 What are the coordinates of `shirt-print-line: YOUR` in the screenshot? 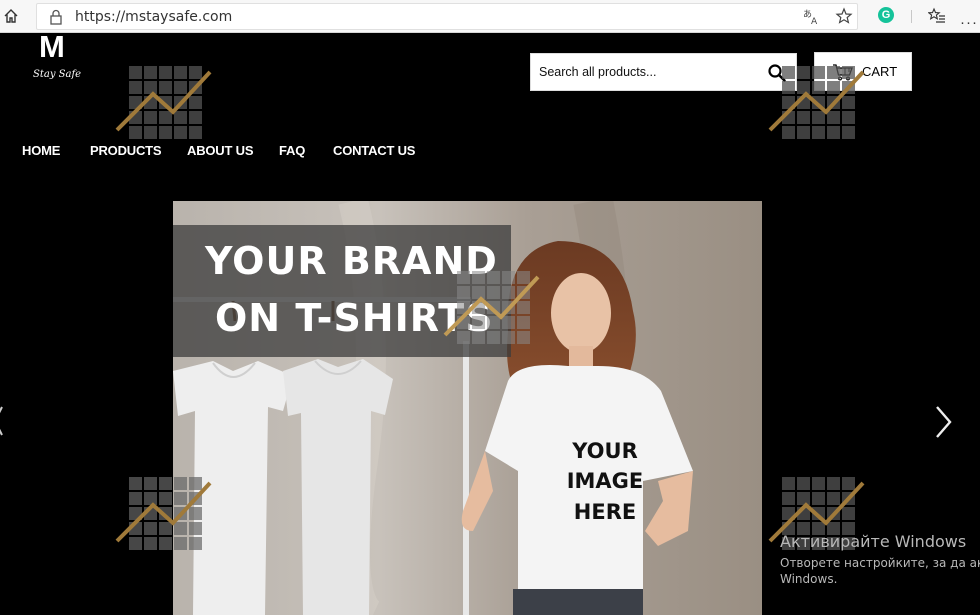 It's located at (605, 451).